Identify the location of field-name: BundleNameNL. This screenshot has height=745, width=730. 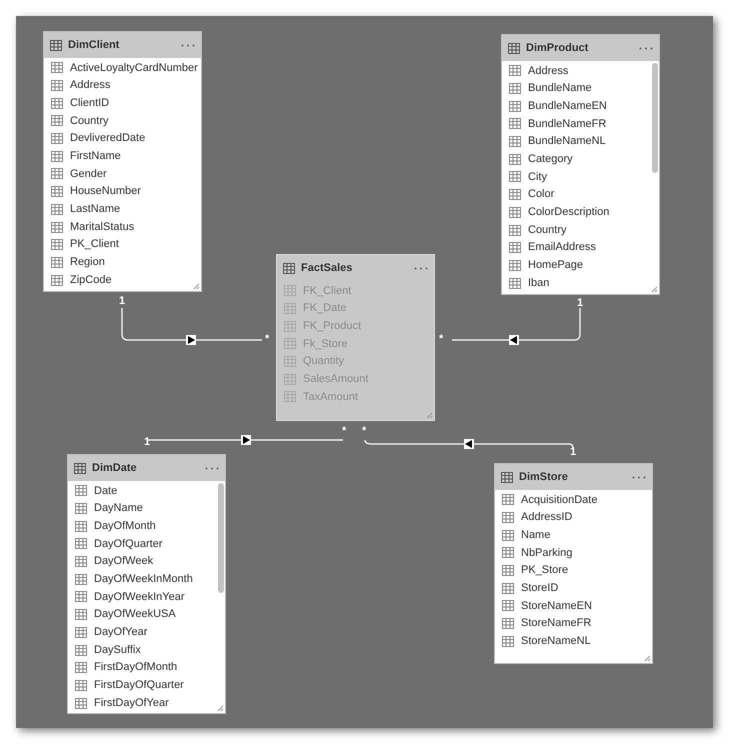
(567, 142).